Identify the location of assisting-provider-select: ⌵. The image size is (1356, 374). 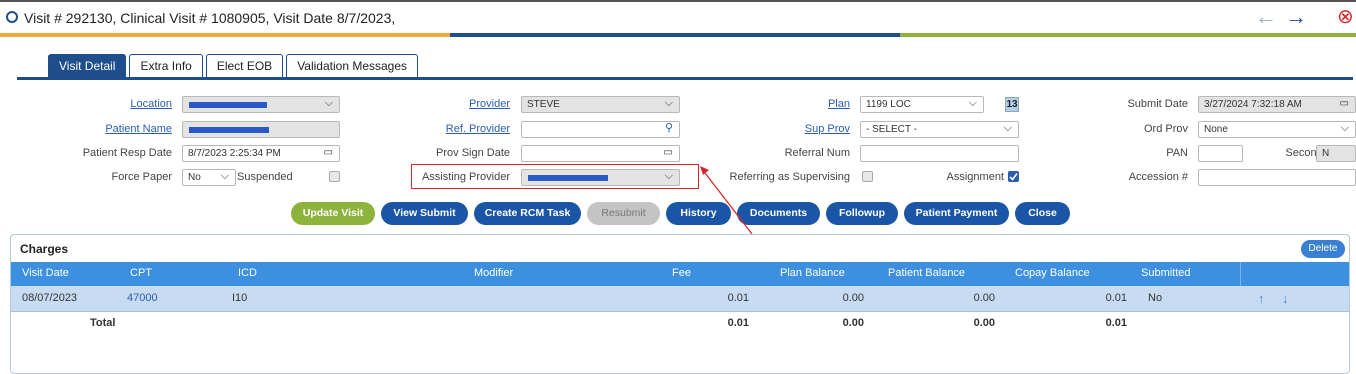
(600, 177).